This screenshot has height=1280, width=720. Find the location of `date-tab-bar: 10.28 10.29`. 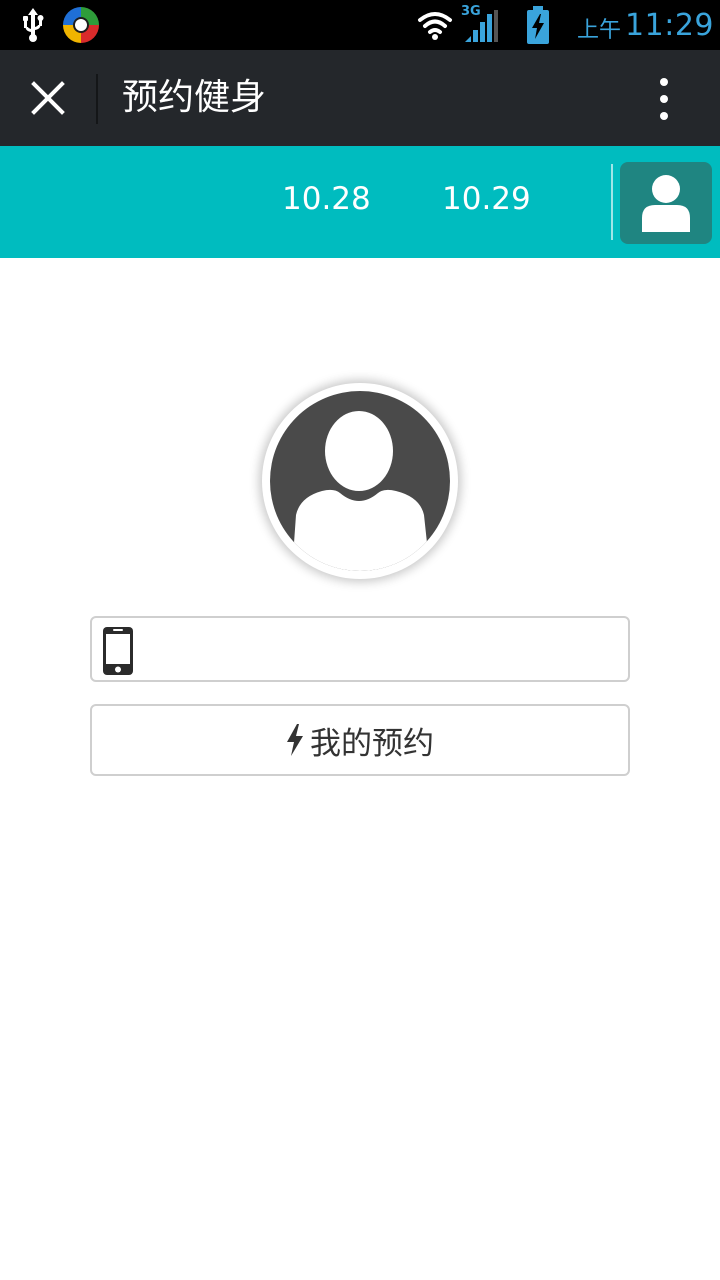

date-tab-bar: 10.28 10.29 is located at coordinates (360, 202).